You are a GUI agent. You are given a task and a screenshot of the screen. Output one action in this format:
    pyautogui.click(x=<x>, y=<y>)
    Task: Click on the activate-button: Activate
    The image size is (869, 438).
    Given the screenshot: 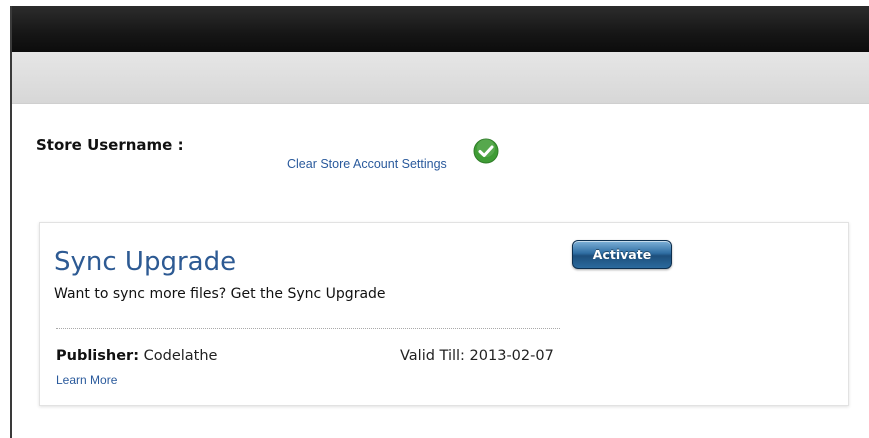 What is the action you would take?
    pyautogui.click(x=622, y=254)
    